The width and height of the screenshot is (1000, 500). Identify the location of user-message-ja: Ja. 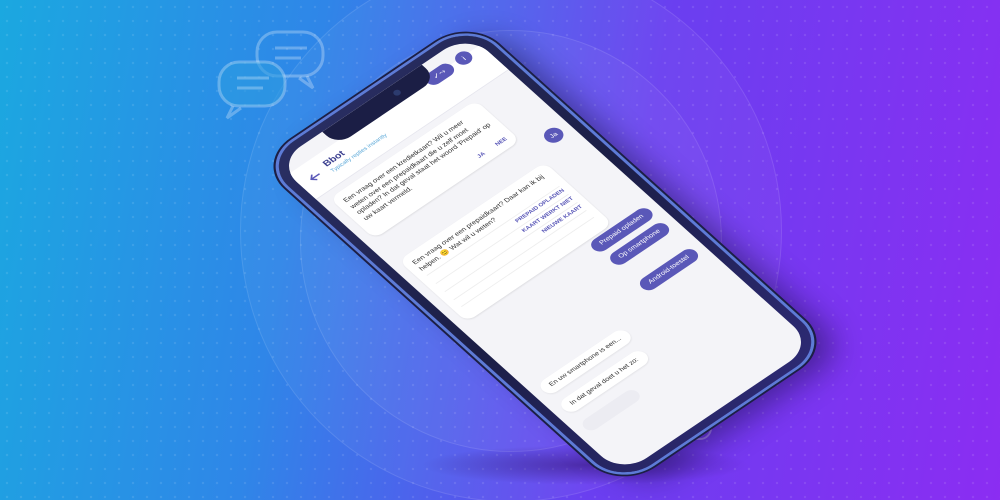
(554, 135).